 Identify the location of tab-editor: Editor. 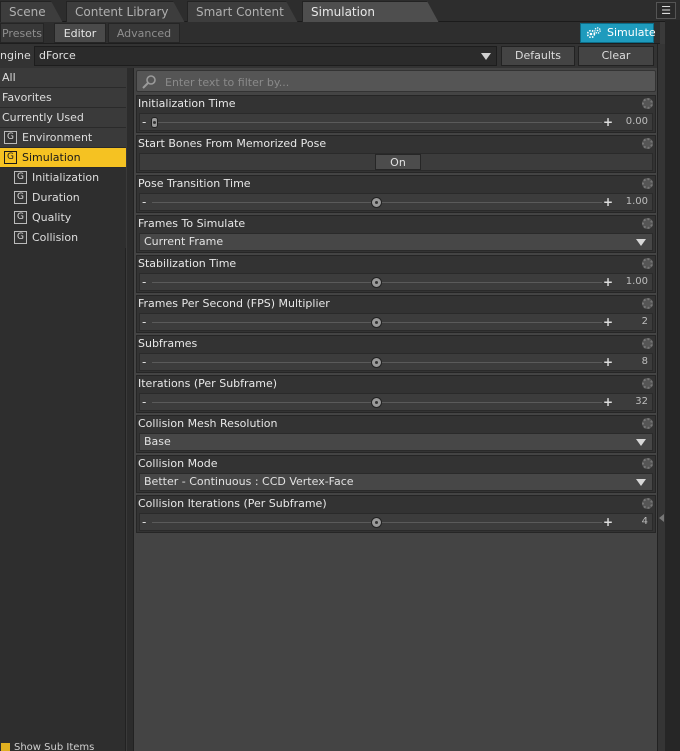
(80, 33).